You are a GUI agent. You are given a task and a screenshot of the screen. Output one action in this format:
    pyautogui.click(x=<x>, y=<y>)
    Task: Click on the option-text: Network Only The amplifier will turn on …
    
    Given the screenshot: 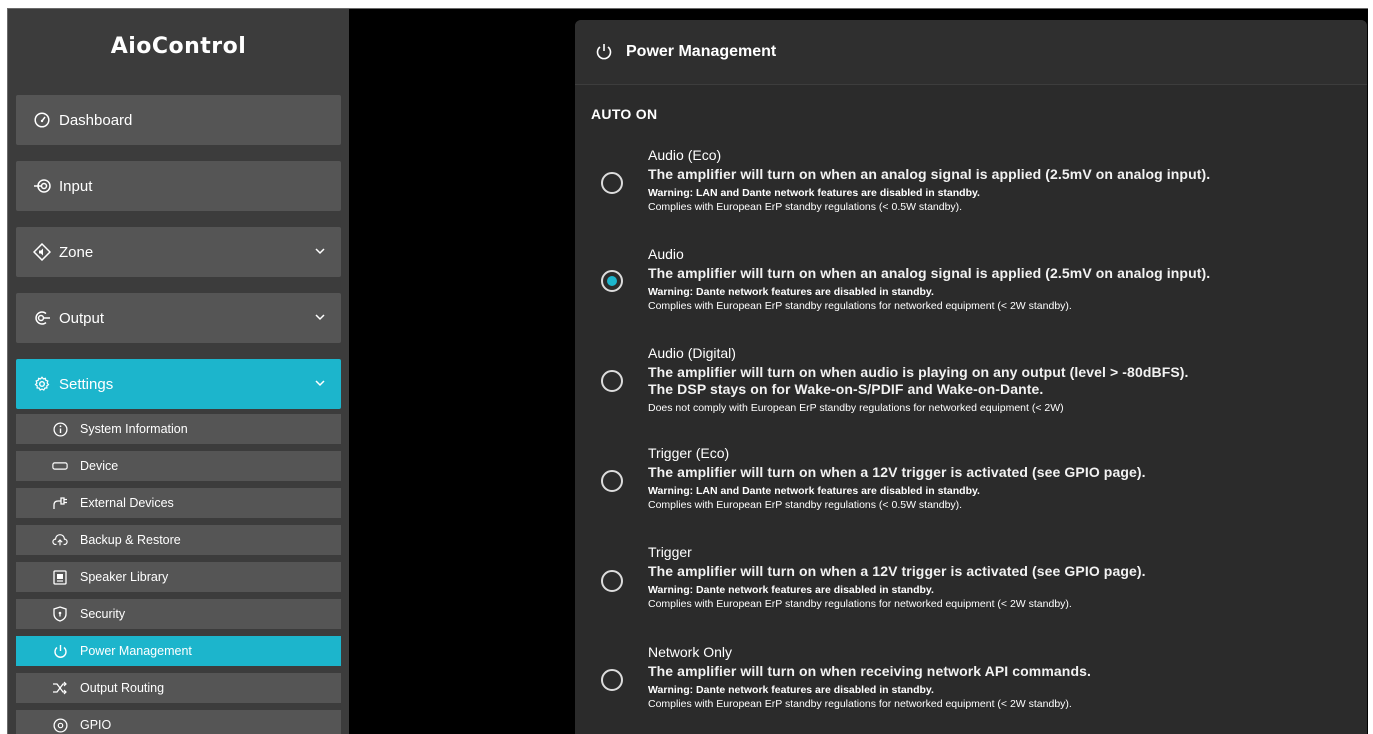 What is the action you would take?
    pyautogui.click(x=998, y=677)
    